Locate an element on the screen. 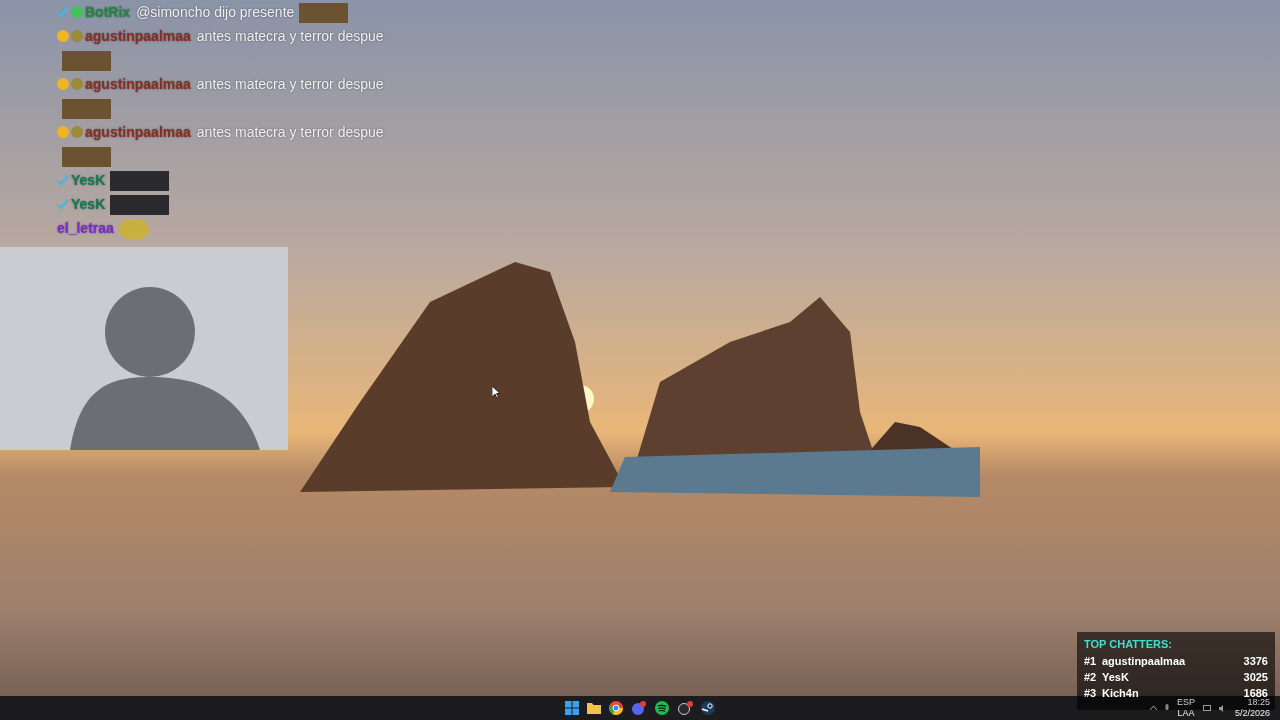 This screenshot has height=720, width=1280. chatter-name: agustinpaalmaa is located at coordinates (1144, 661).